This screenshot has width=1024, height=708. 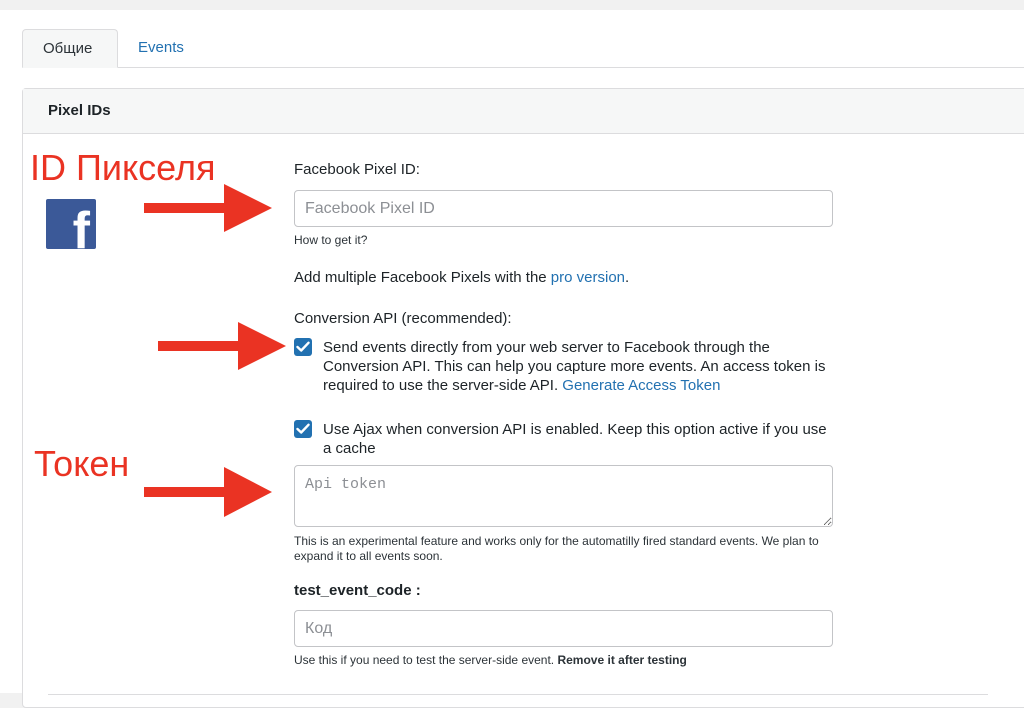 What do you see at coordinates (563, 628) in the screenshot?
I see `test-event-code-input` at bounding box center [563, 628].